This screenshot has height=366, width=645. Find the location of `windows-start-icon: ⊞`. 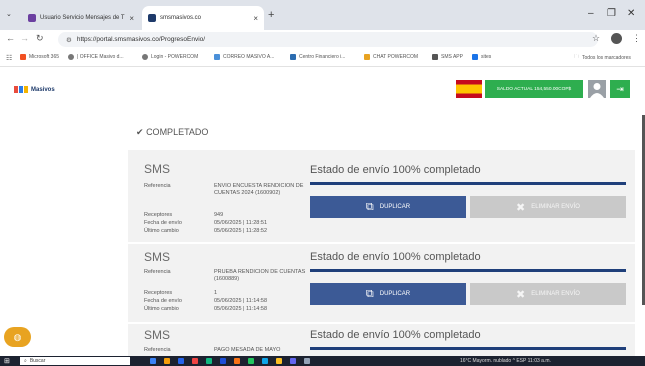

windows-start-icon: ⊞ is located at coordinates (7, 361).